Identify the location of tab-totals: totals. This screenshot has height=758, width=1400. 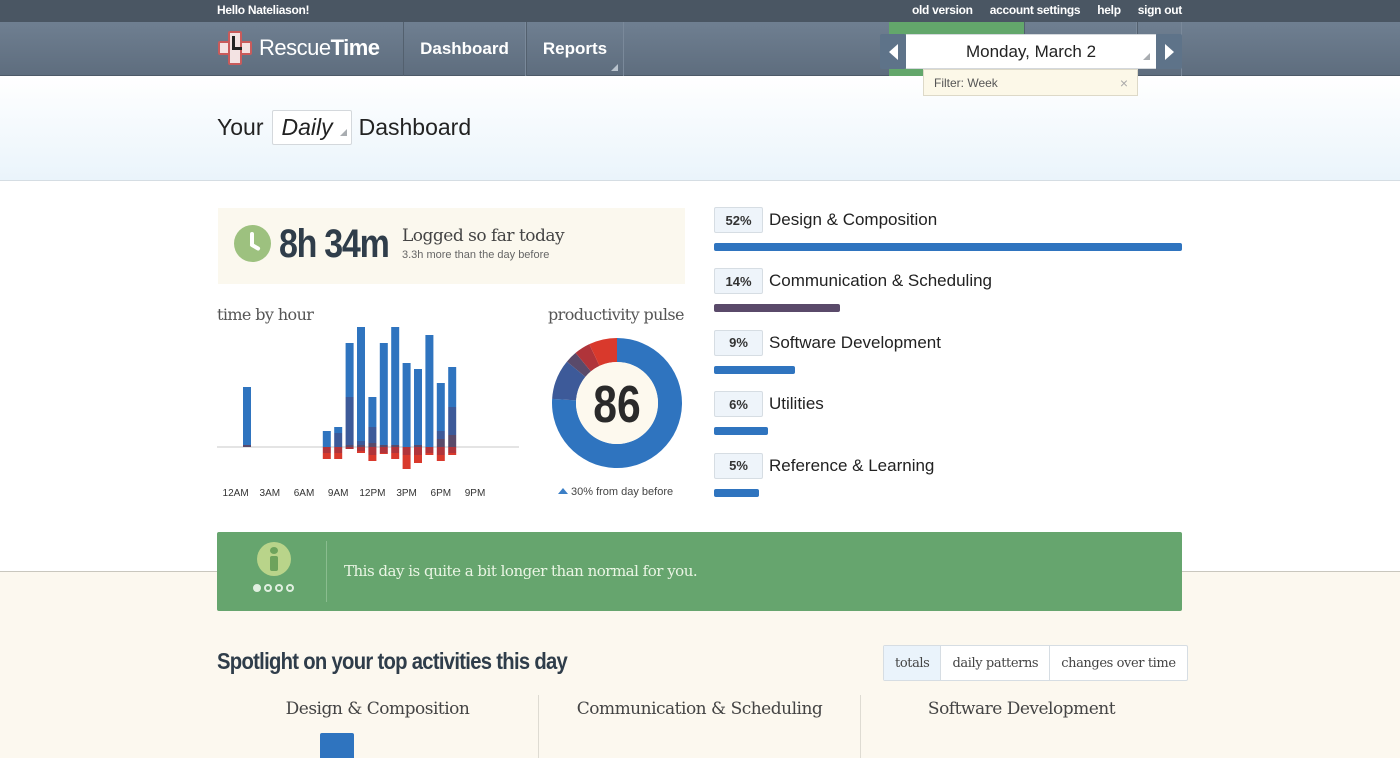
(912, 663).